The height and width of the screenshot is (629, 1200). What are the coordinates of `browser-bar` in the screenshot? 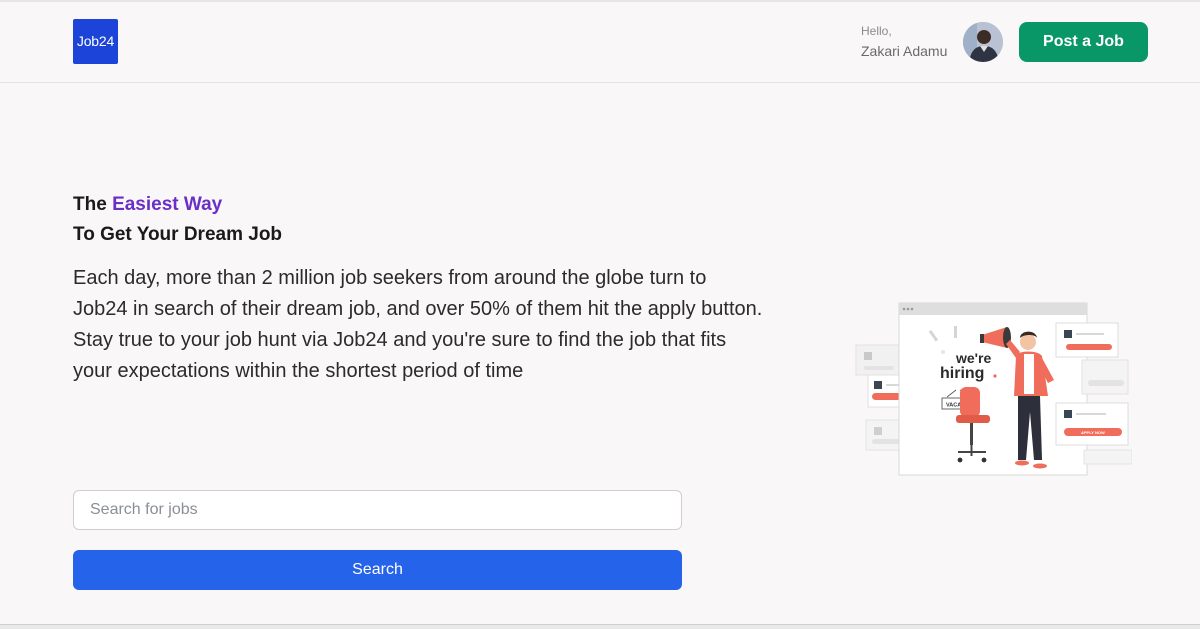 It's located at (993, 309).